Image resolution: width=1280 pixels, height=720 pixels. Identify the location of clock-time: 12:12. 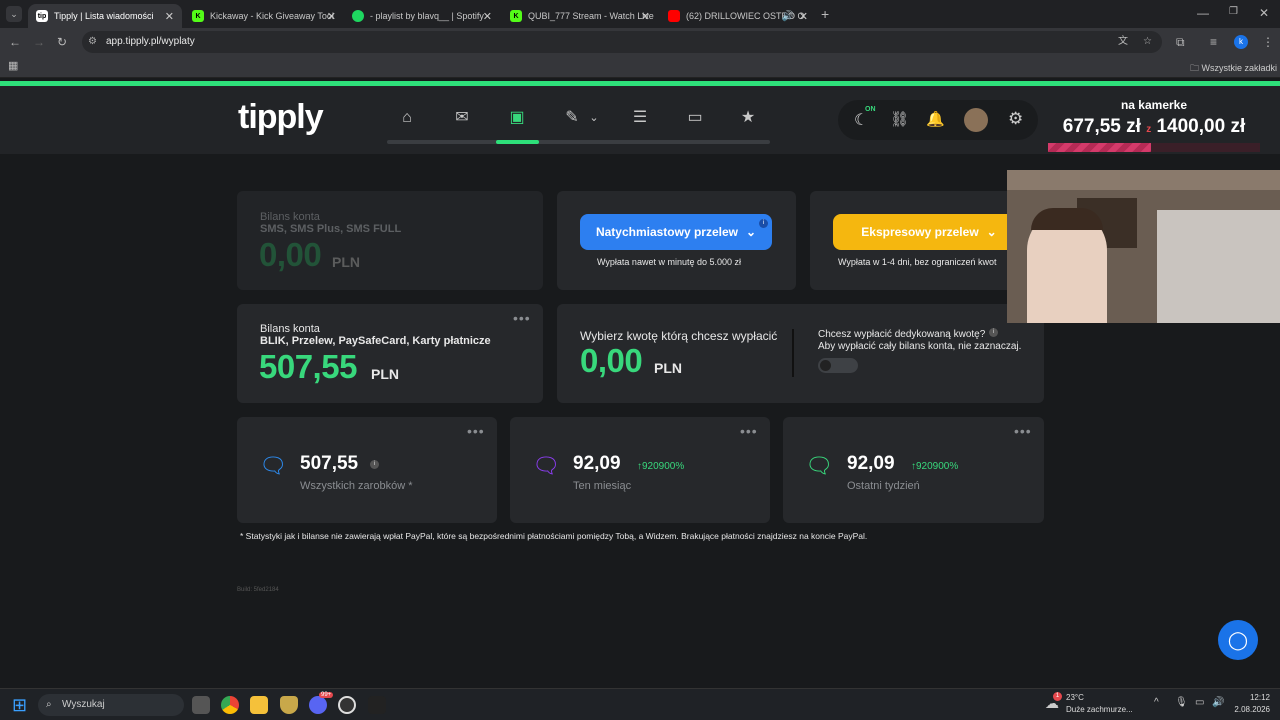
(1250, 697).